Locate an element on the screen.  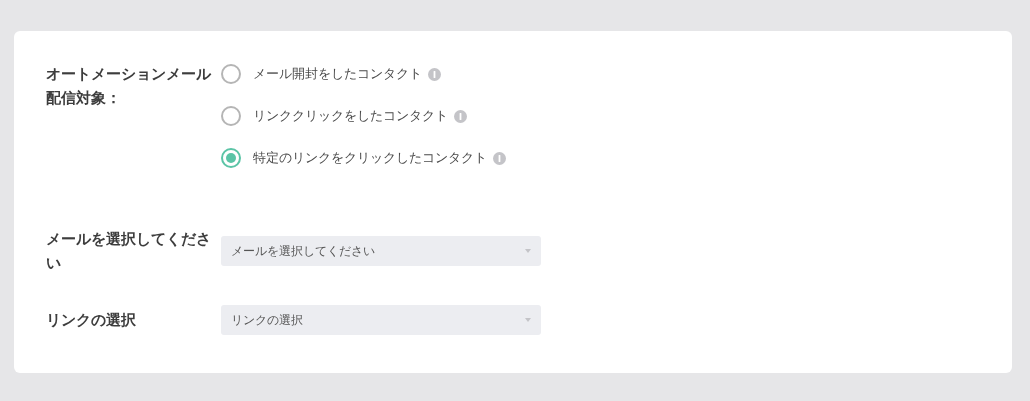
select-field: リンクの選択 is located at coordinates (381, 320).